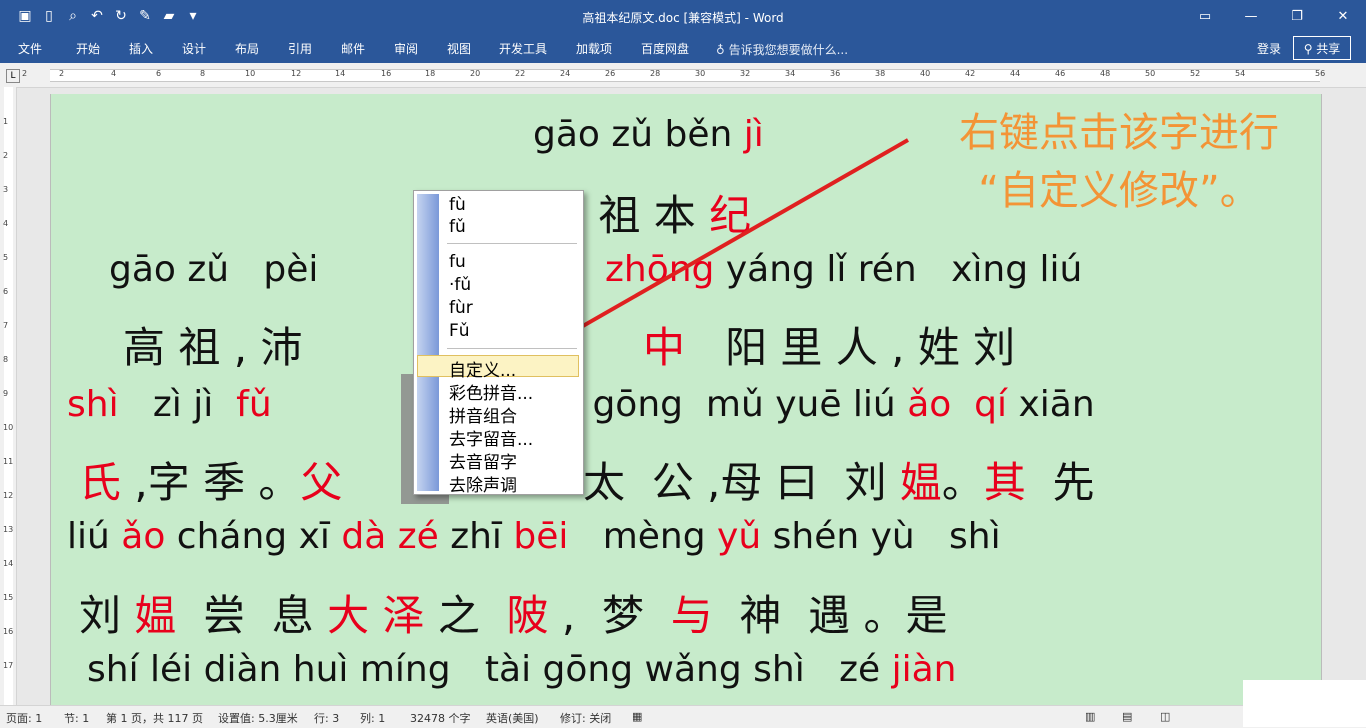  Describe the element at coordinates (440, 718) in the screenshot. I see `status-word-count: 32478 个字` at that location.